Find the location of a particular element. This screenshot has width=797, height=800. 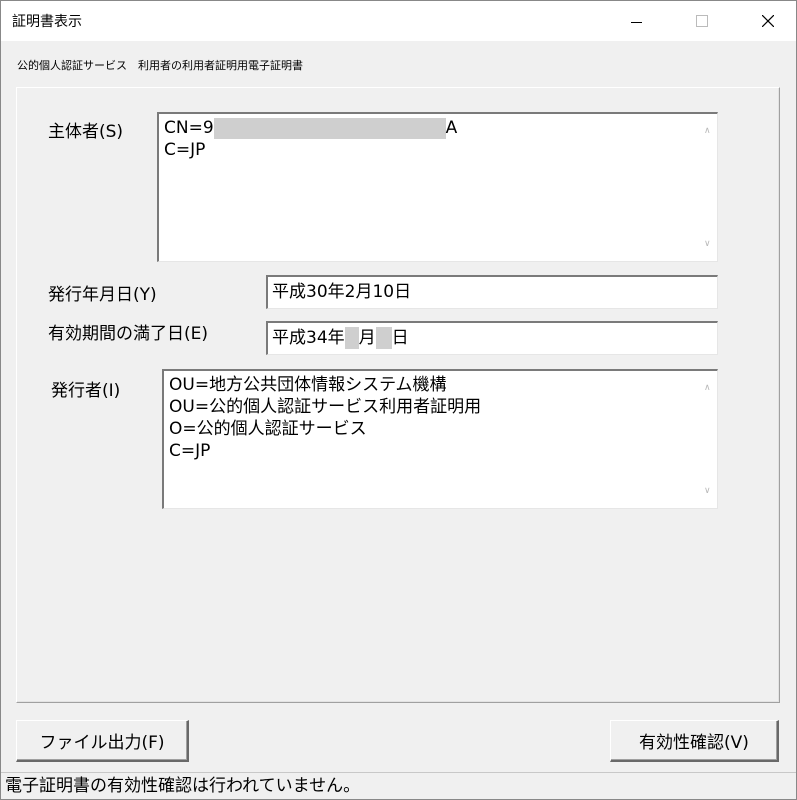

subject-textarea: CN=9 A C=JP ∧ ∨ is located at coordinates (437, 187).